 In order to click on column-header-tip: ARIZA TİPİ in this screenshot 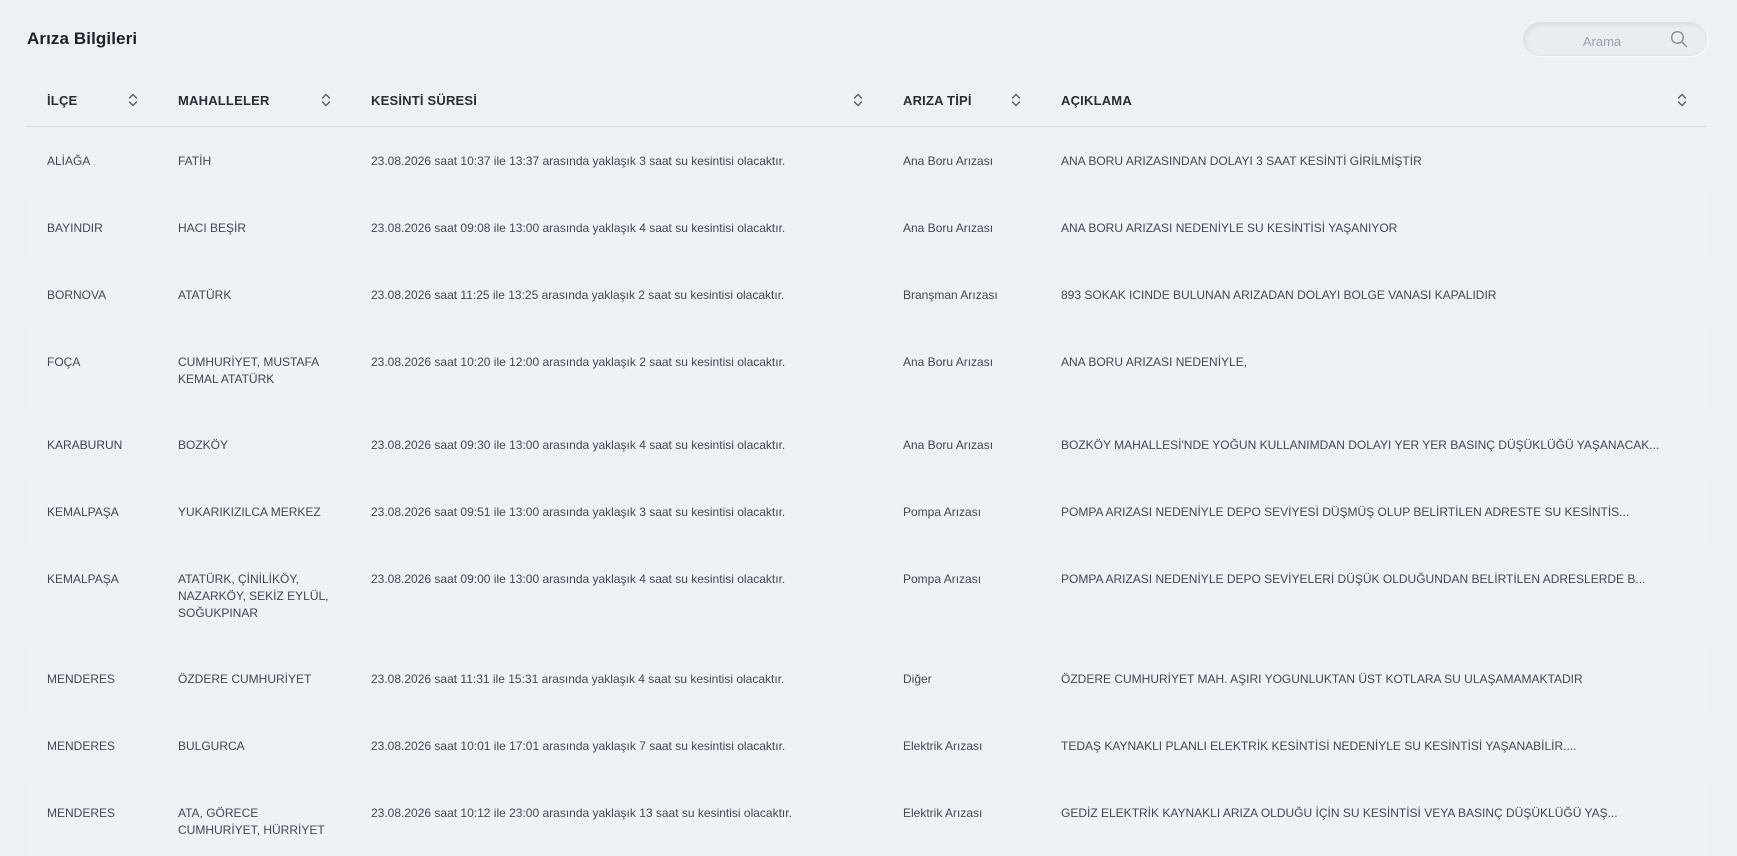, I will do `click(962, 100)`.